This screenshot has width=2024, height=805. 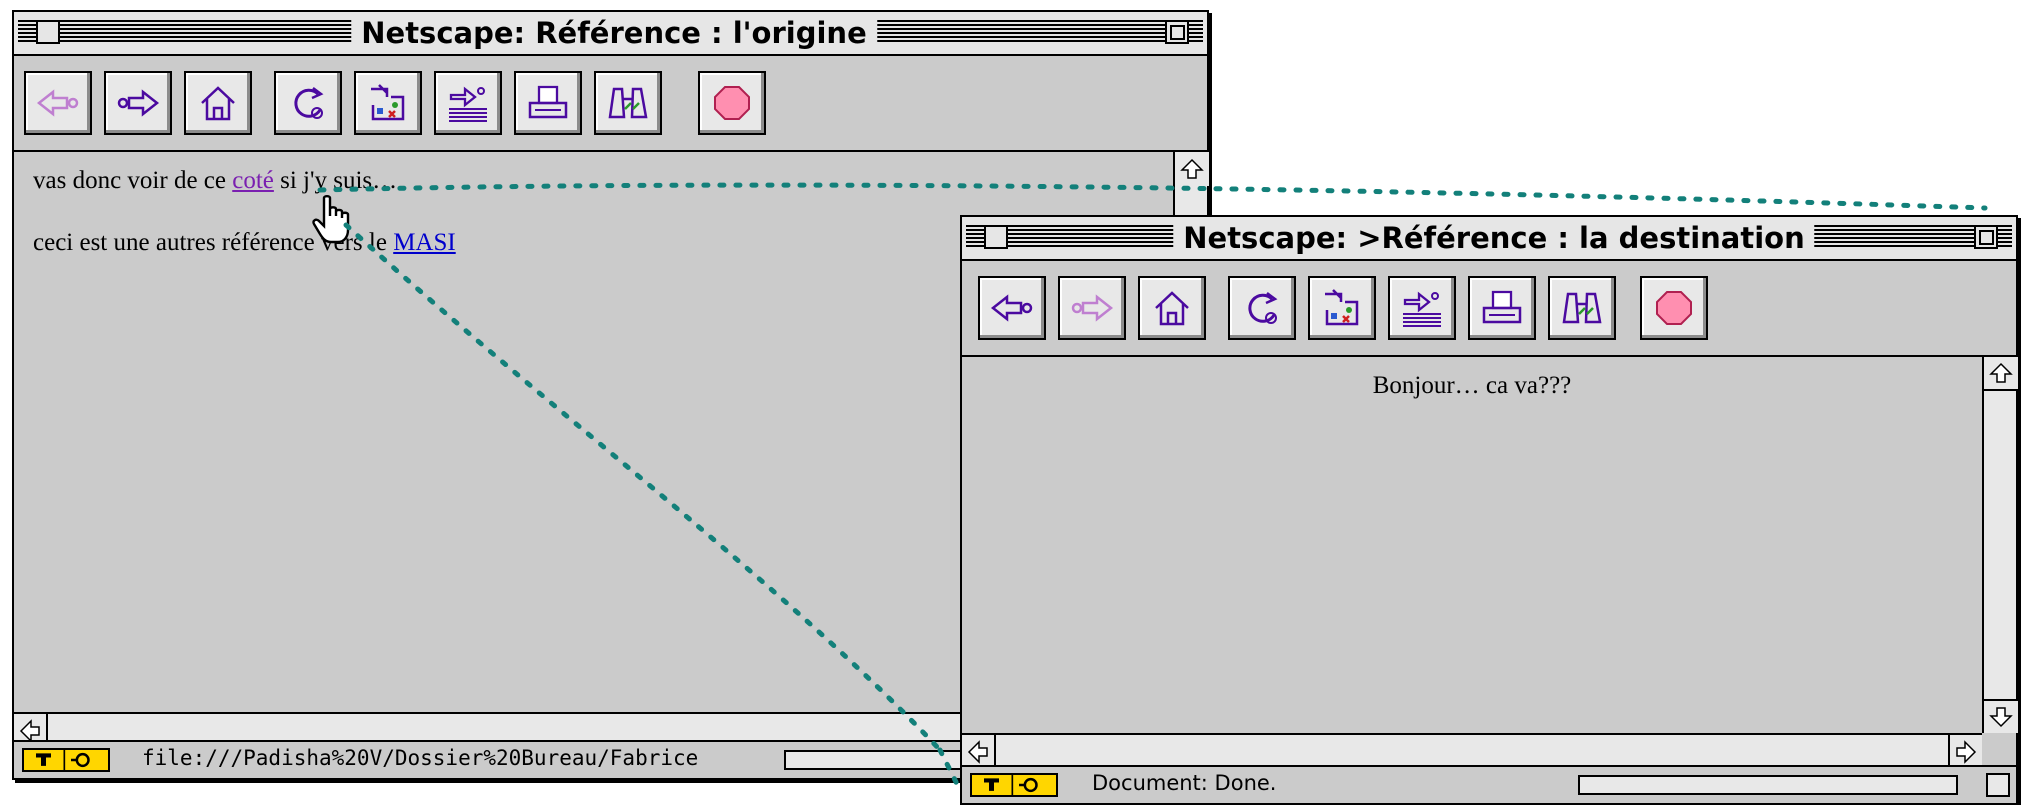 I want to click on line1-text-before: vas donc voir de ce, so click(x=133, y=180).